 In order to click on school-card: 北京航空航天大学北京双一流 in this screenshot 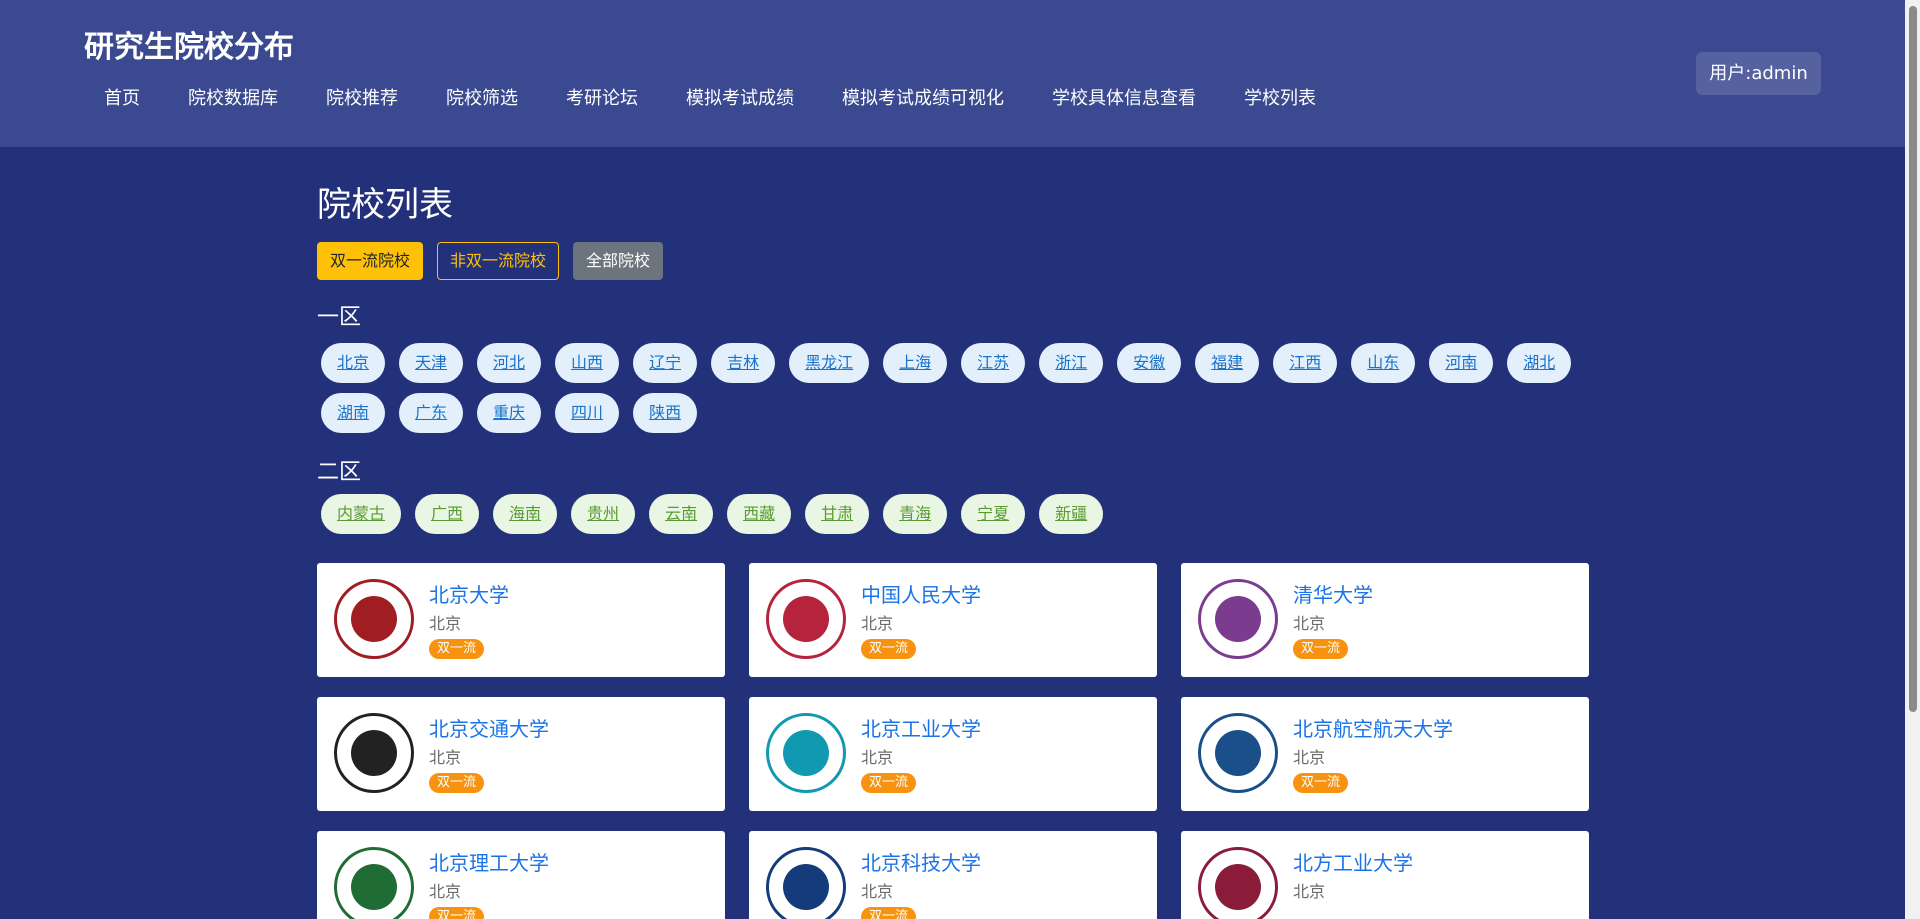, I will do `click(1385, 754)`.